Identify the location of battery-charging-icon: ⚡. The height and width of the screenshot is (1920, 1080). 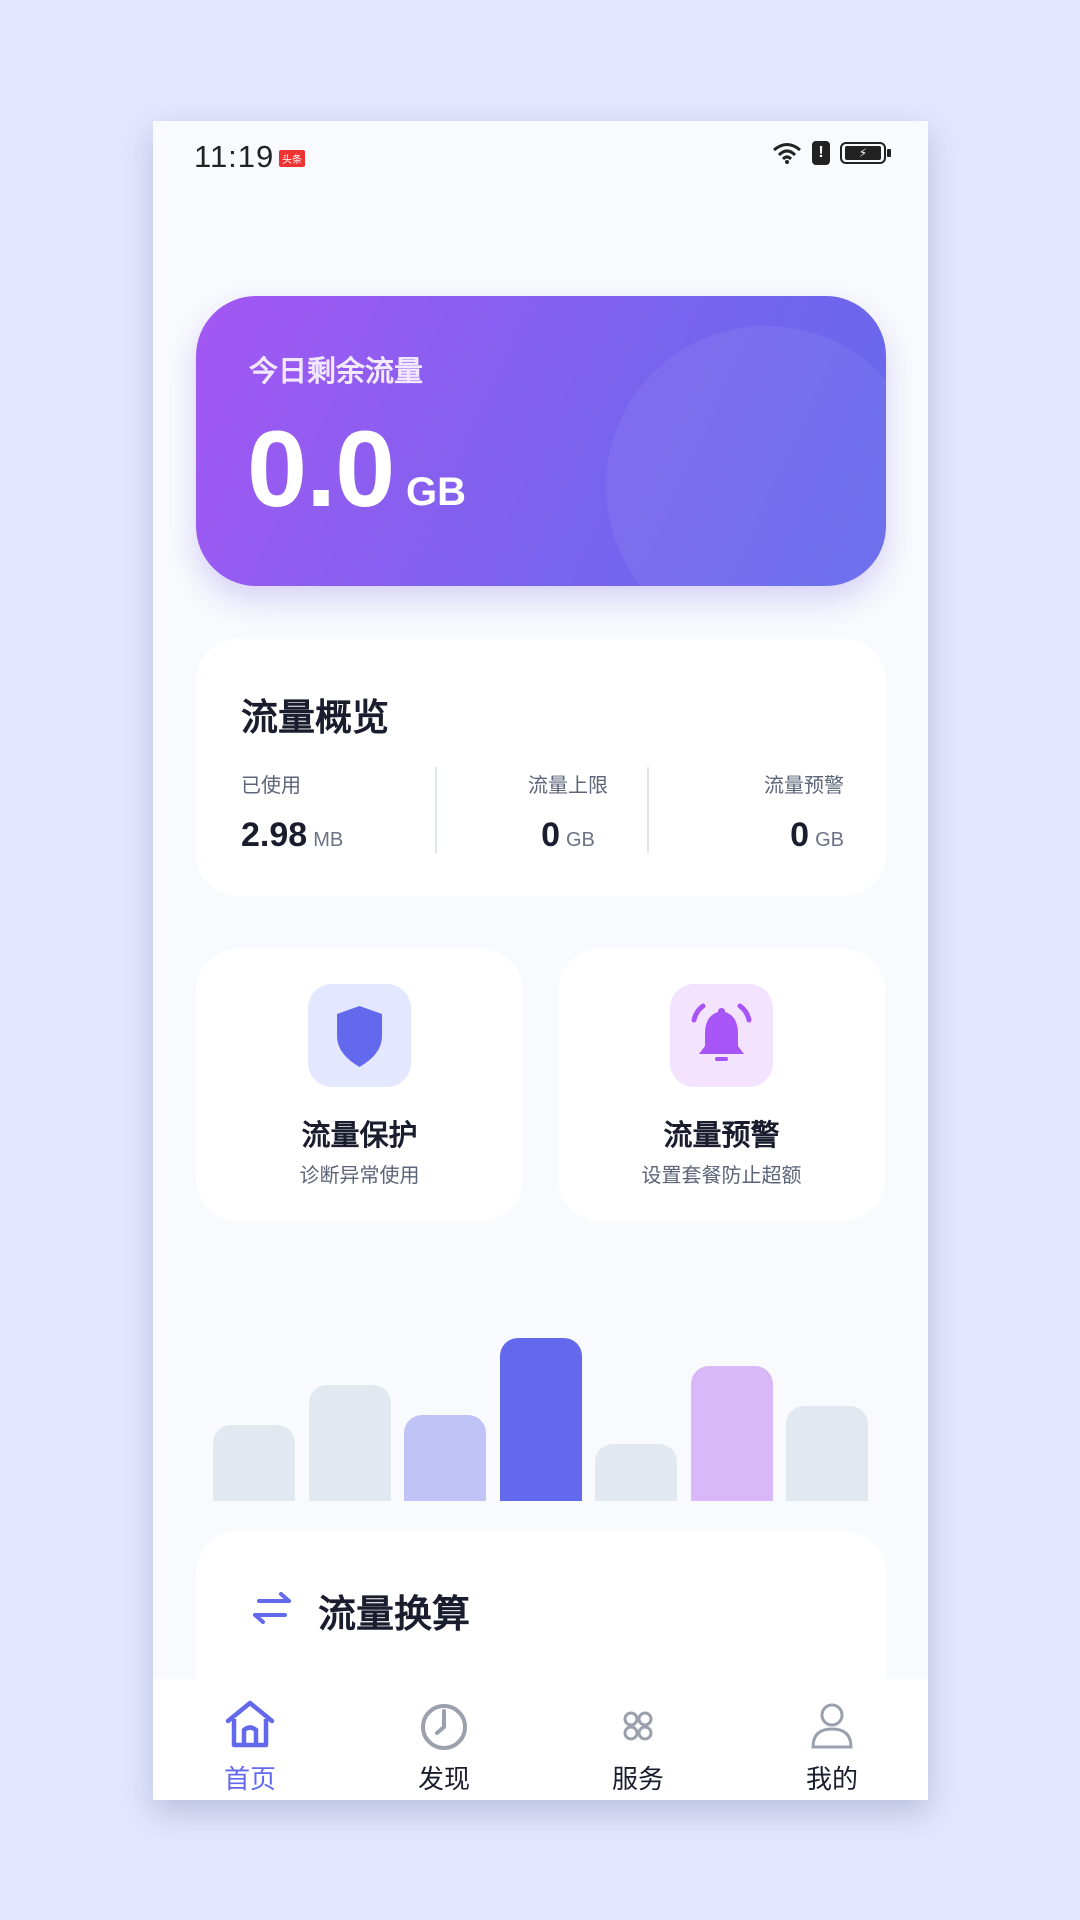
(865, 153).